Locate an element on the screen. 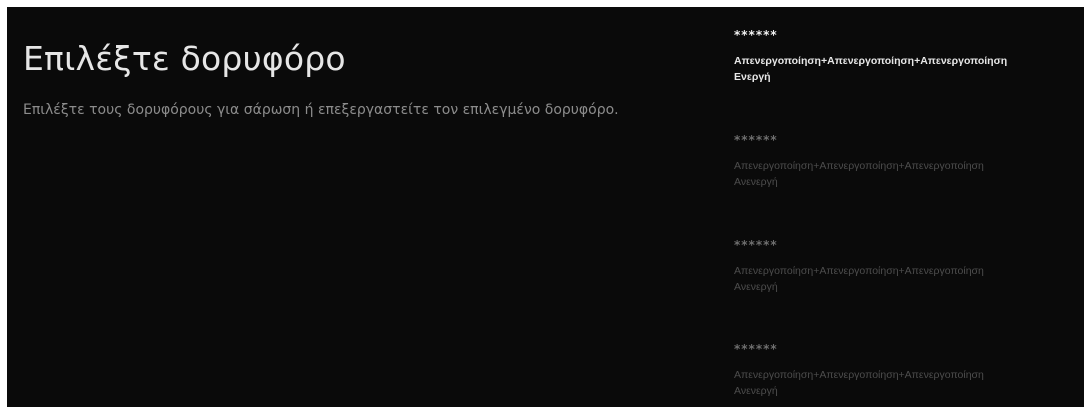 The height and width of the screenshot is (412, 1090). satellite-status-line: Ενεργή is located at coordinates (752, 77).